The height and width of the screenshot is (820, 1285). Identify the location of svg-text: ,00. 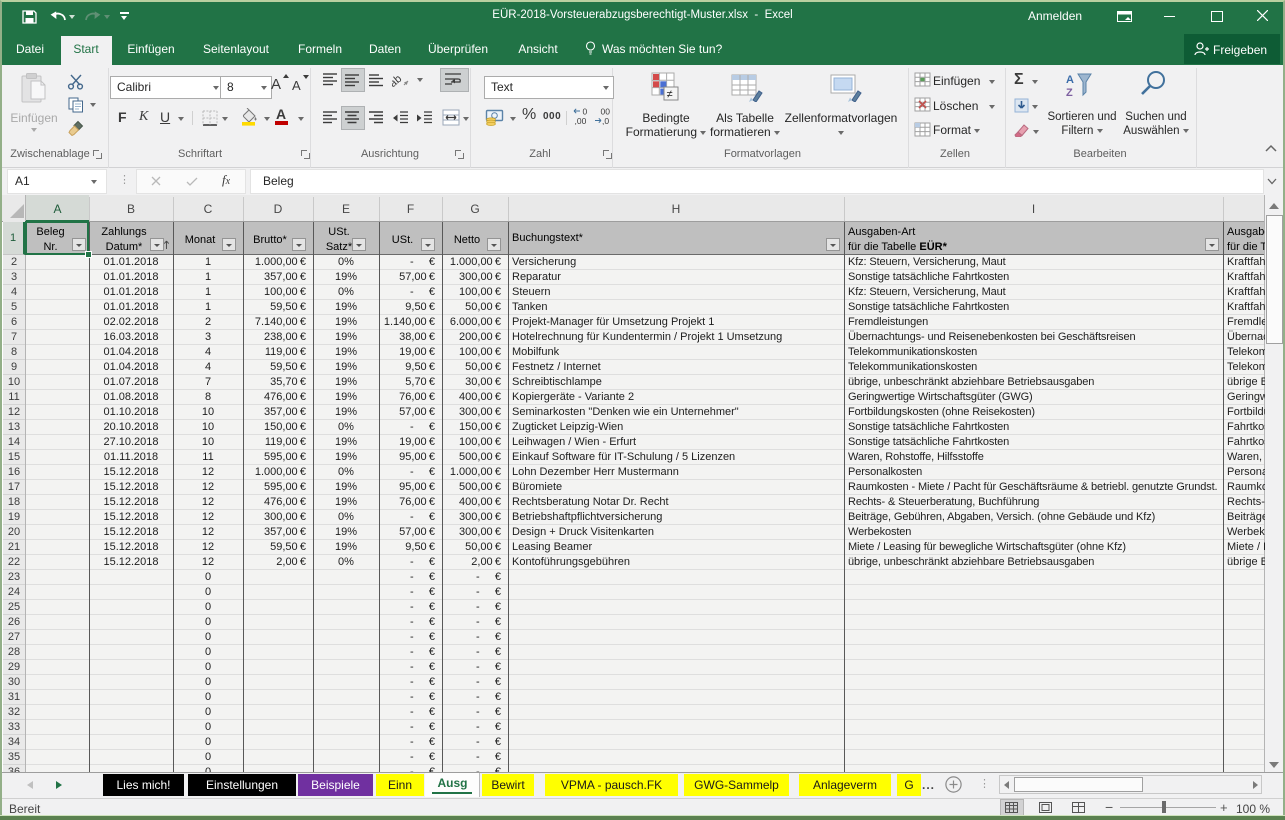
(581, 120).